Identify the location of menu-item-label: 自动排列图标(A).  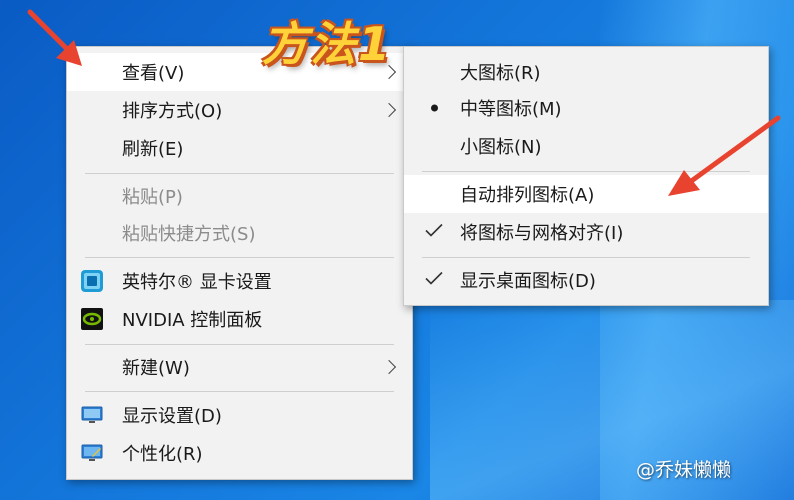
(527, 195).